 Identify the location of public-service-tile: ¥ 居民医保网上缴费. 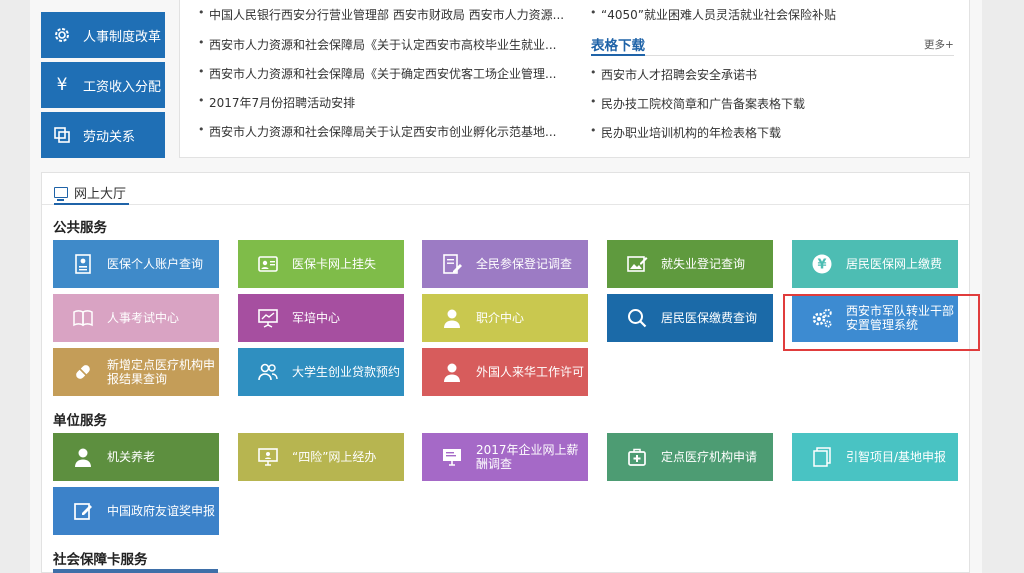
(875, 264).